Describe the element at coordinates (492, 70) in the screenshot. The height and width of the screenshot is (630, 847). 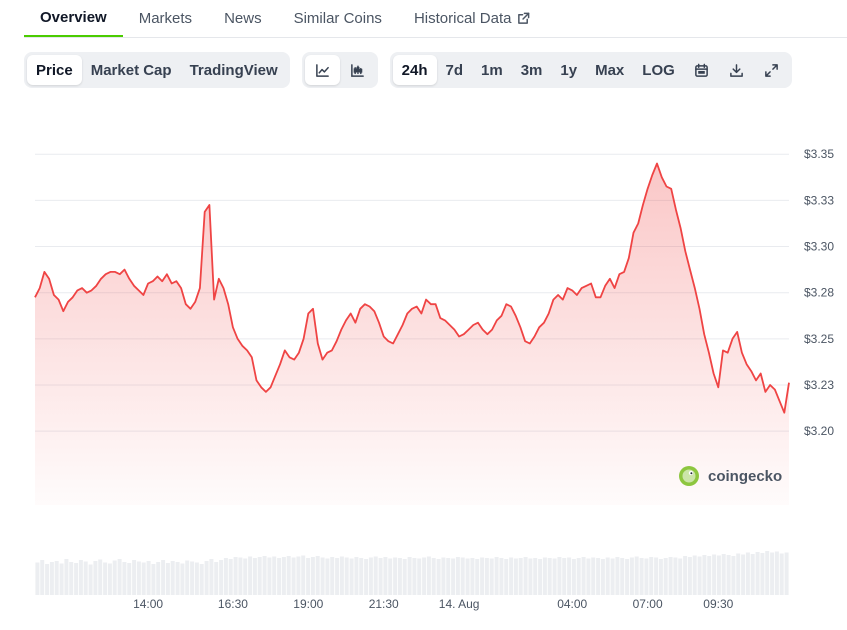
I see `range-1m: 1m` at that location.